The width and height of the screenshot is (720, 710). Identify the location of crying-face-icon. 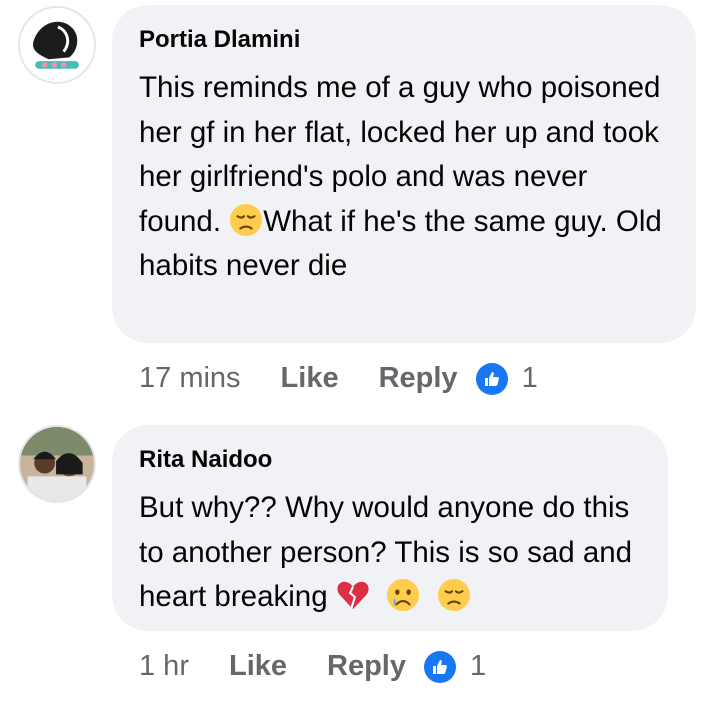
(403, 595).